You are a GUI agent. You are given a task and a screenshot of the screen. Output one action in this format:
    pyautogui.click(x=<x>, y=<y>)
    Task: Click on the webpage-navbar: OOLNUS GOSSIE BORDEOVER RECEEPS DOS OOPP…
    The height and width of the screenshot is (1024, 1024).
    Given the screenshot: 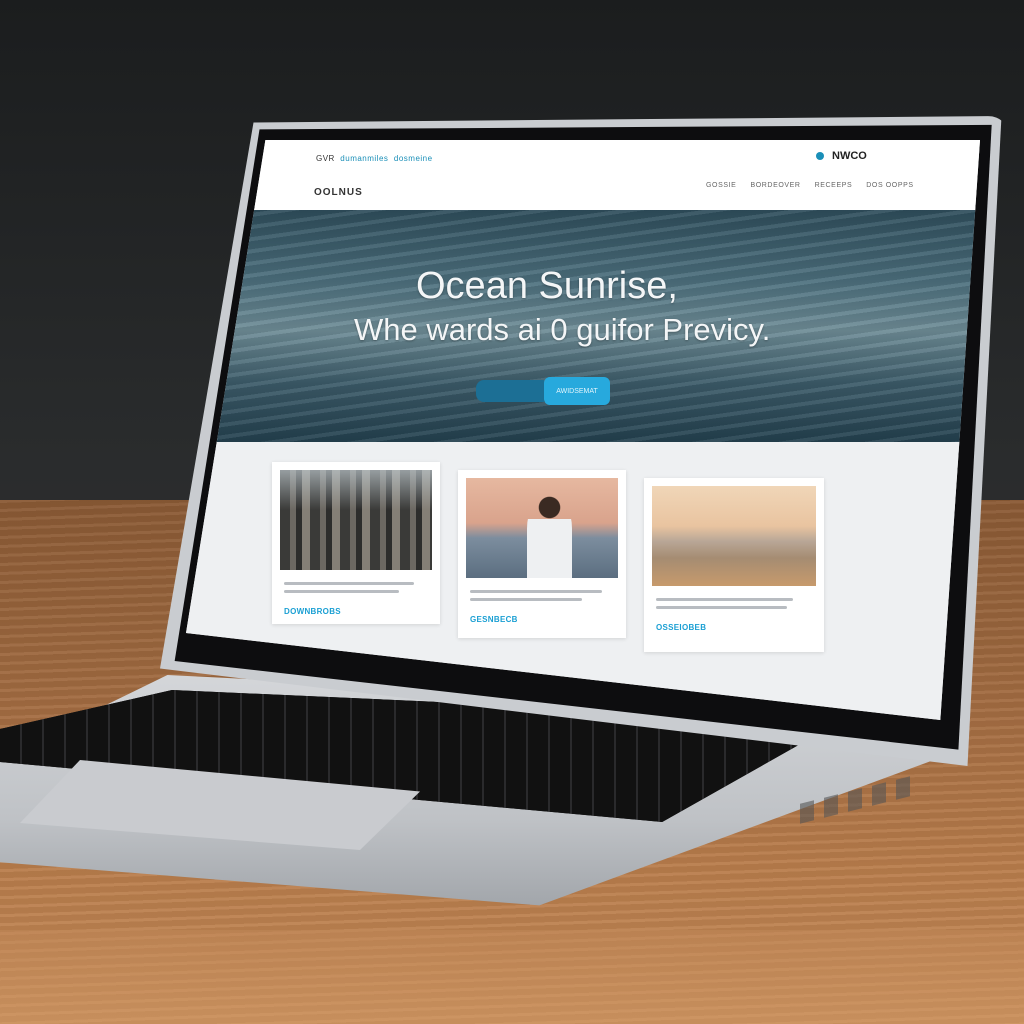 What is the action you would take?
    pyautogui.click(x=583, y=190)
    